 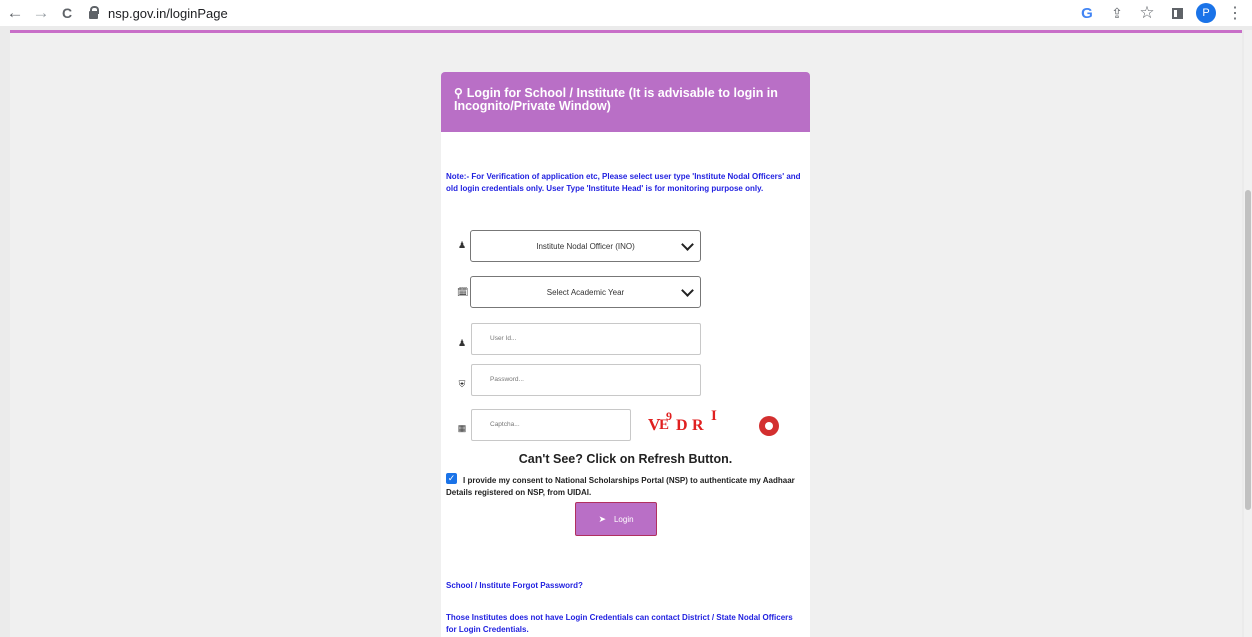 I want to click on profile-avatar: P, so click(x=1206, y=13).